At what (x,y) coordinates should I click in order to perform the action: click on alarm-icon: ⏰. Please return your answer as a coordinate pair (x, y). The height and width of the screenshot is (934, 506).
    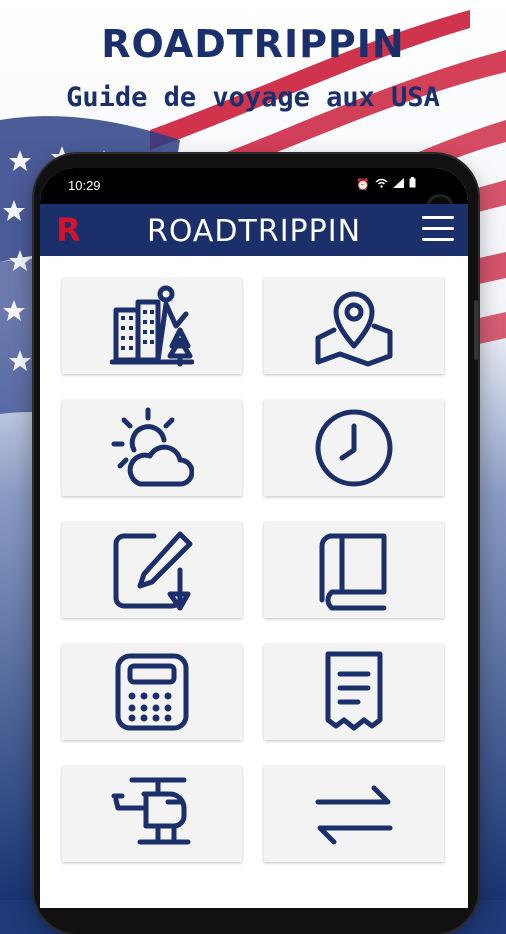
    Looking at the image, I should click on (363, 184).